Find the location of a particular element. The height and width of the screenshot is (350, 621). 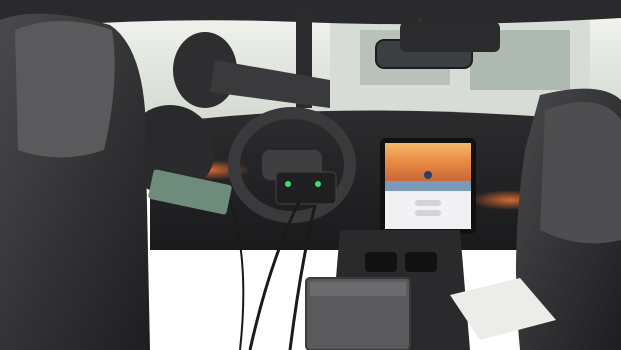

headrest-left is located at coordinates (65, 89).